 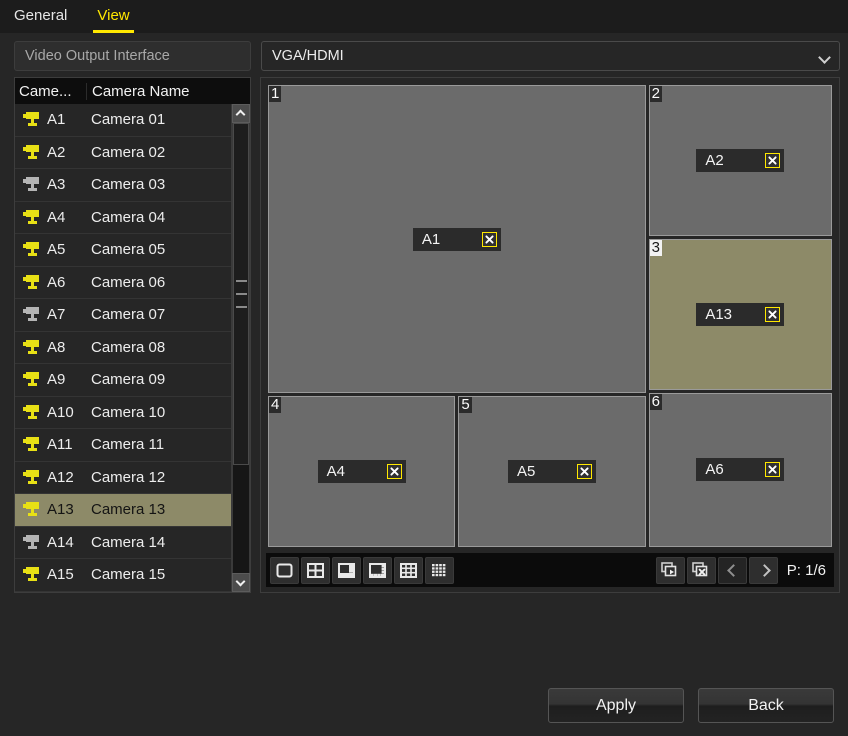 I want to click on camera-row-number: A15, so click(x=60, y=575).